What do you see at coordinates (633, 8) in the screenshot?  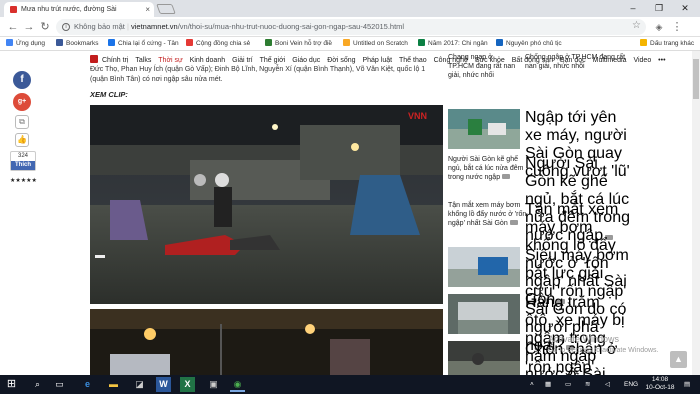 I see `minimize-button: –` at bounding box center [633, 8].